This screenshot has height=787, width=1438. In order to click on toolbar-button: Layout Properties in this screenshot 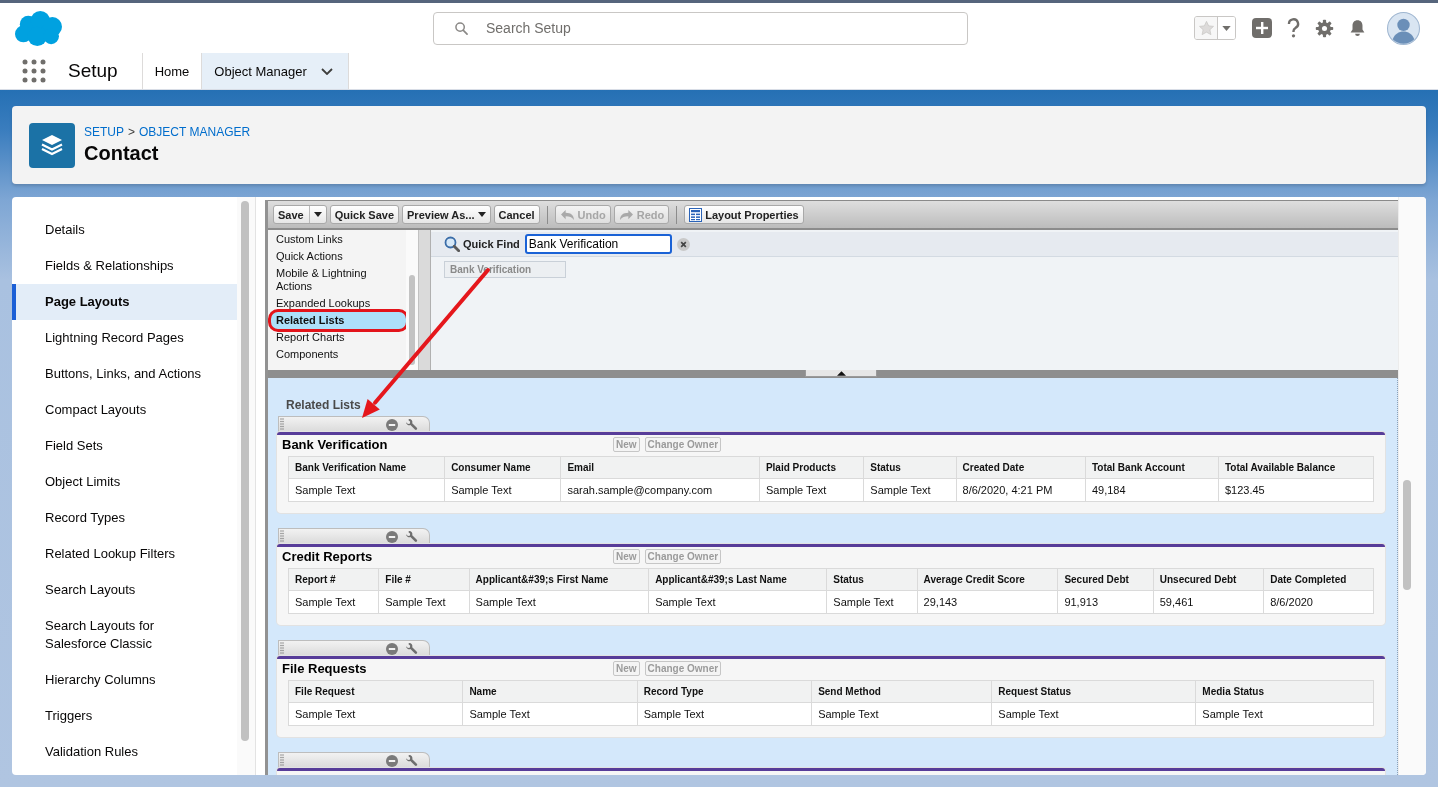, I will do `click(744, 214)`.